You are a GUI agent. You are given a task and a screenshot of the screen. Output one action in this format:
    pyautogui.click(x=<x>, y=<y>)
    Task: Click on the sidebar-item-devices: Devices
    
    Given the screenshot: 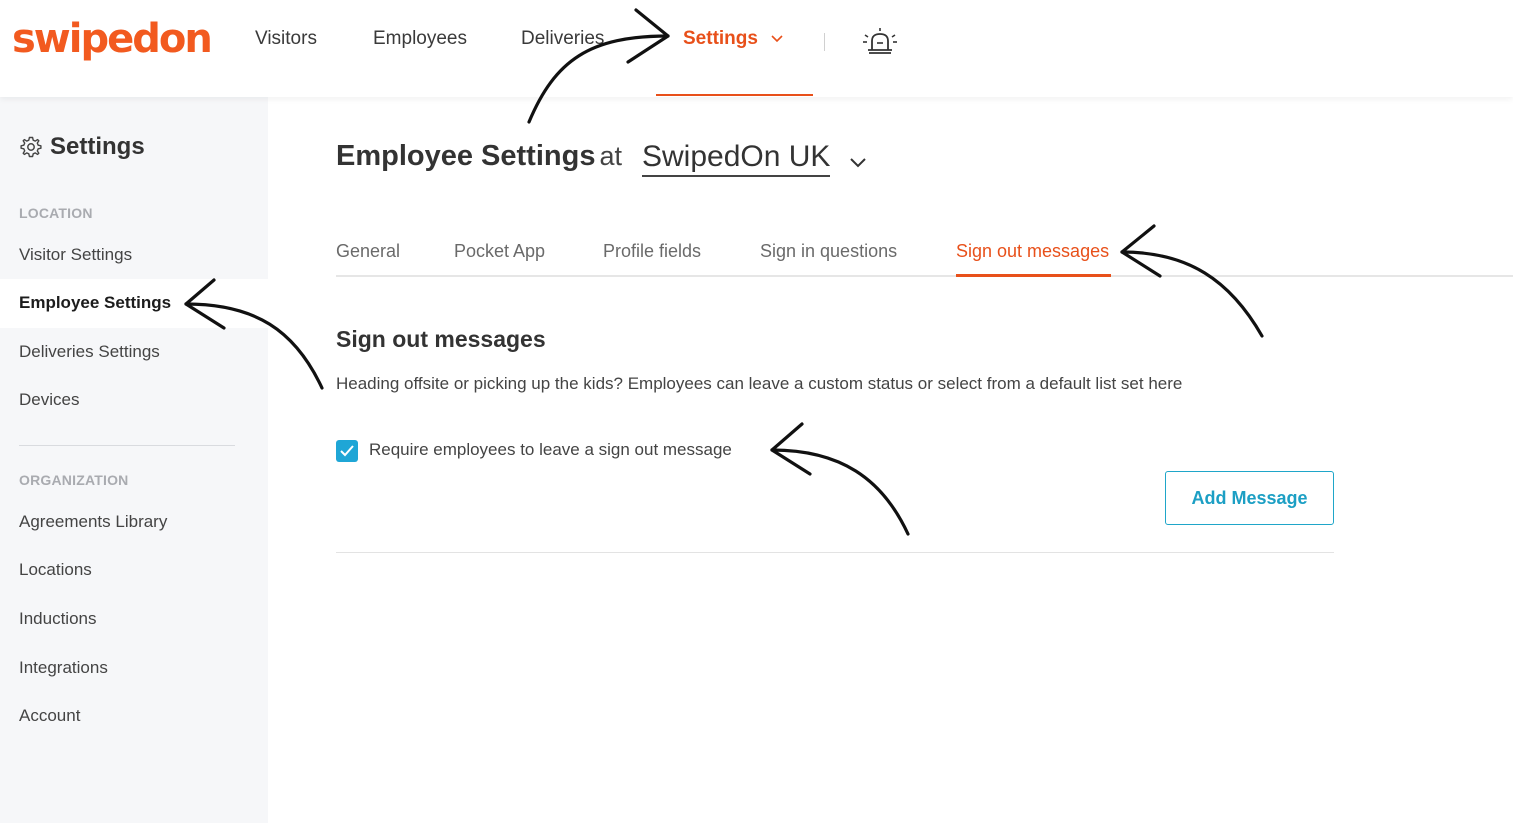 What is the action you would take?
    pyautogui.click(x=49, y=400)
    